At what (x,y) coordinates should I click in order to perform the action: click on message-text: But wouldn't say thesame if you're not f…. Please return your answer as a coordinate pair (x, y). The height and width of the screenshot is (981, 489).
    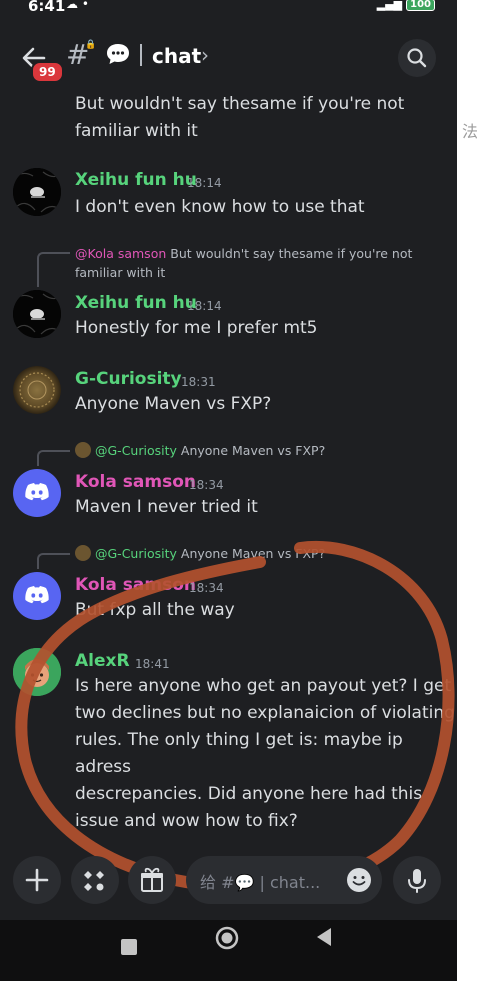
    Looking at the image, I should click on (240, 117).